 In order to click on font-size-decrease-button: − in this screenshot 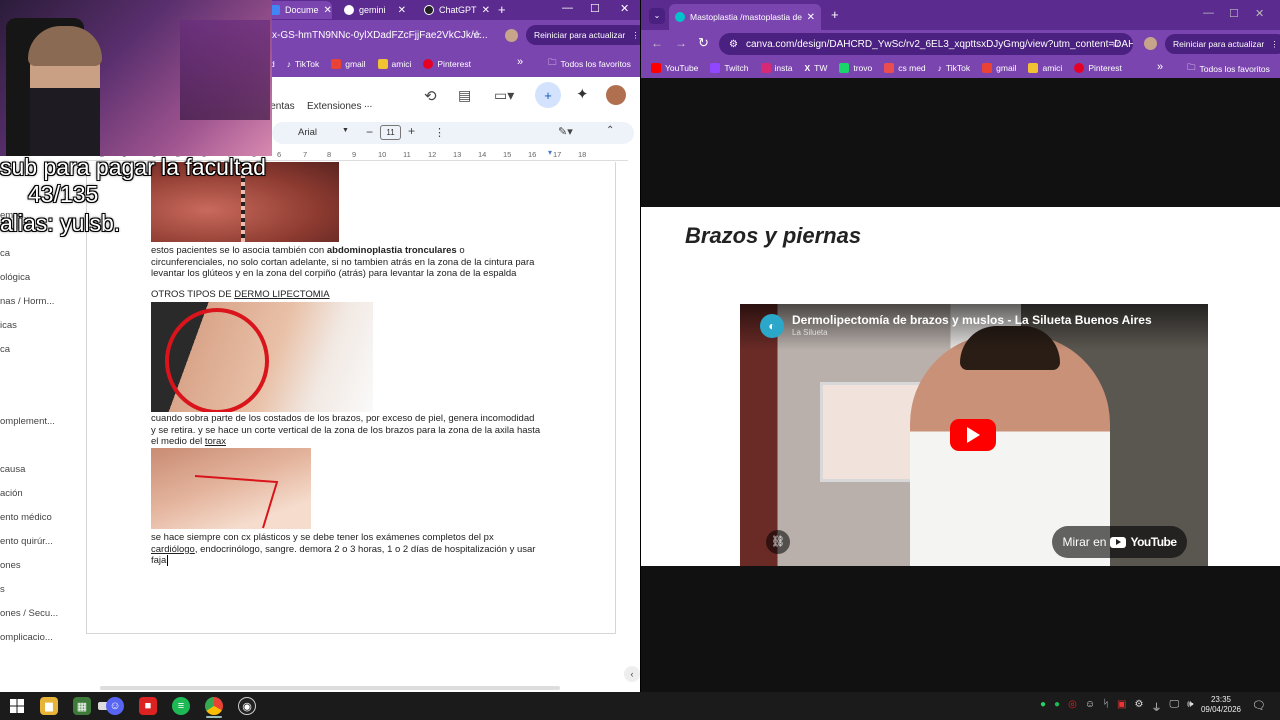, I will do `click(369, 132)`.